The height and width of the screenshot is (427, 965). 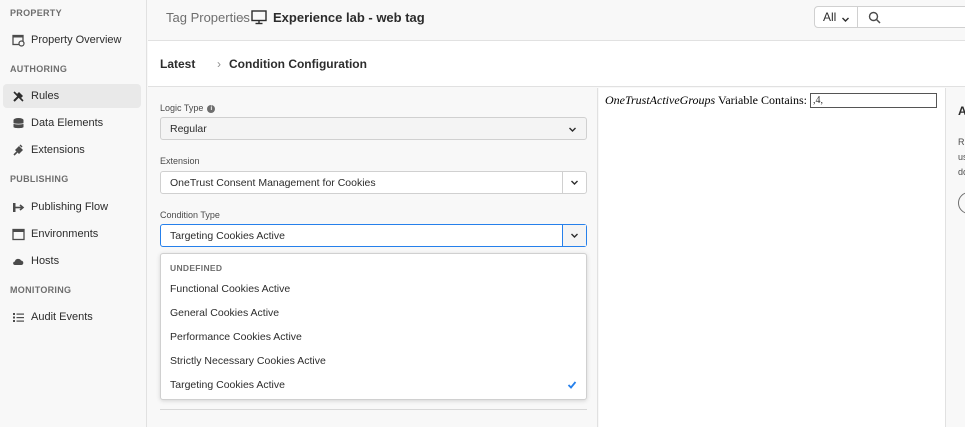 What do you see at coordinates (961, 203) in the screenshot?
I see `right-panel-button` at bounding box center [961, 203].